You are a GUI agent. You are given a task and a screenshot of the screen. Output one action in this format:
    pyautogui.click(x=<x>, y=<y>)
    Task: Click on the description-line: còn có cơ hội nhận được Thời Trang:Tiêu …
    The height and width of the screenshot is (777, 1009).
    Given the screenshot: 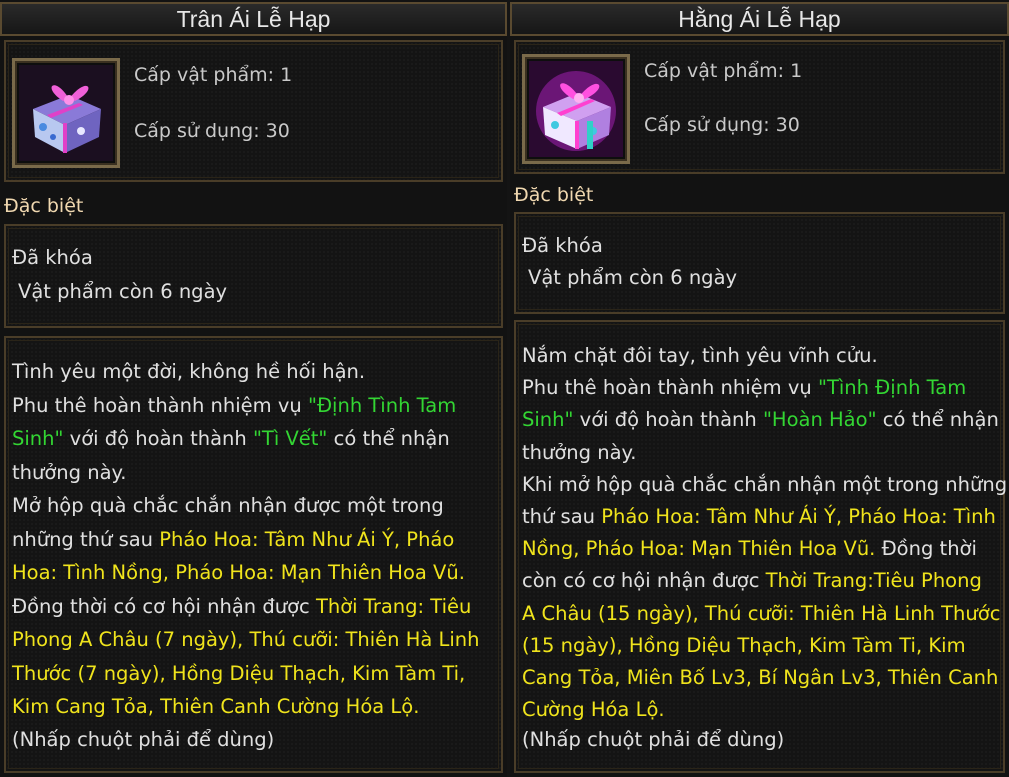 What is the action you would take?
    pyautogui.click(x=752, y=580)
    